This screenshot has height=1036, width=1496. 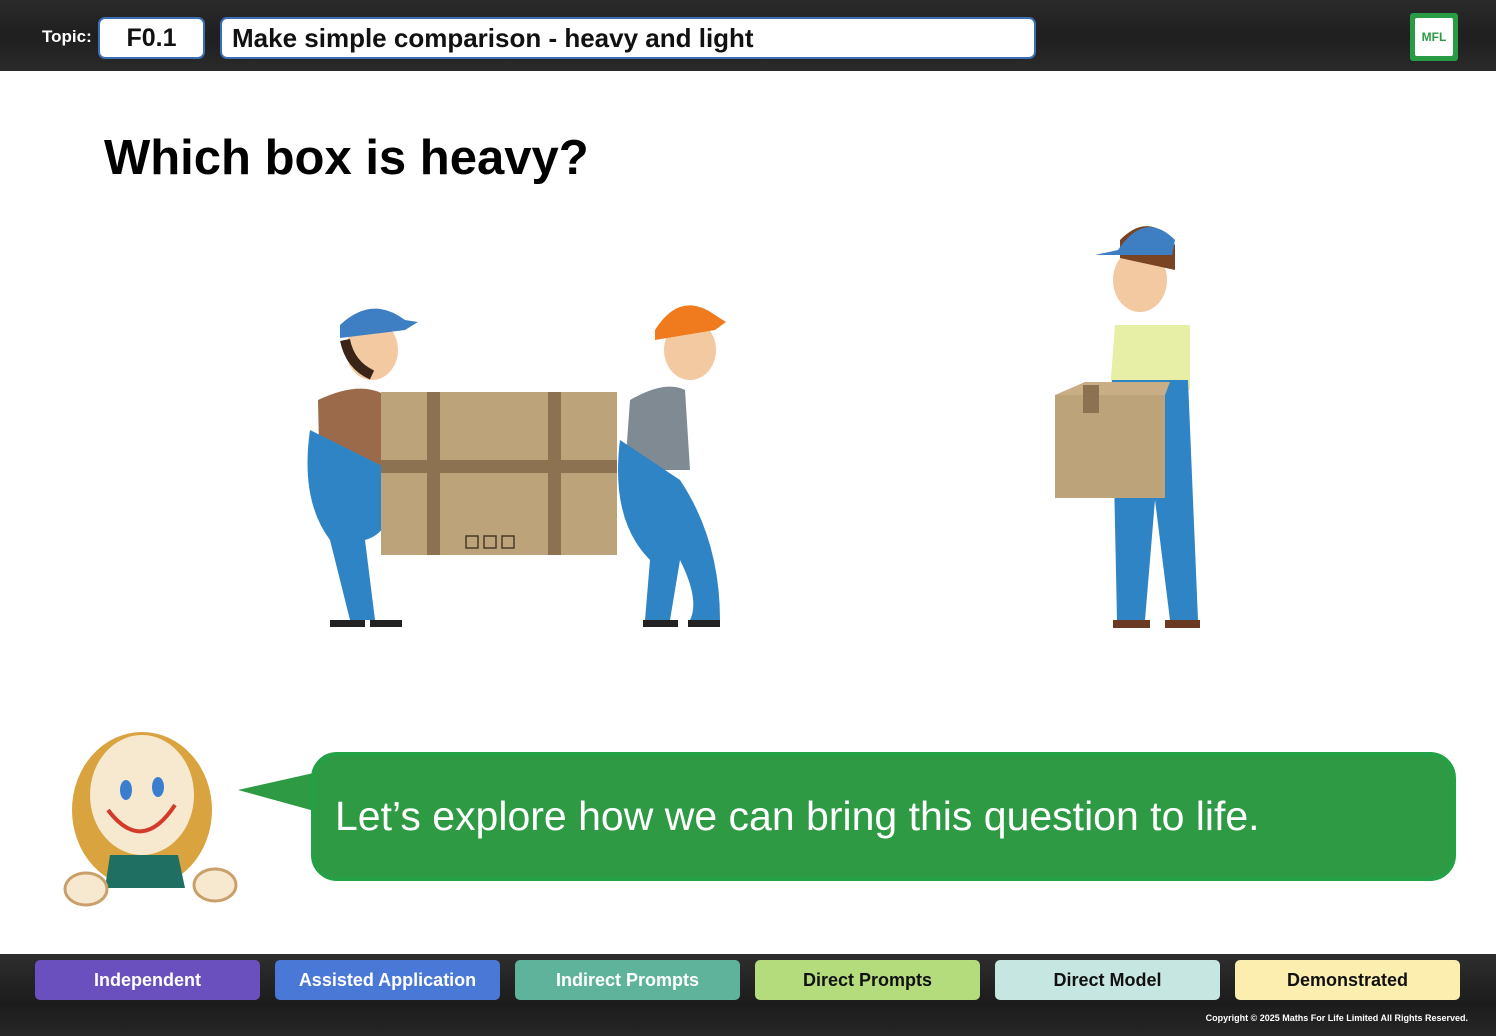 I want to click on light-box-illustration, so click(x=1127, y=427).